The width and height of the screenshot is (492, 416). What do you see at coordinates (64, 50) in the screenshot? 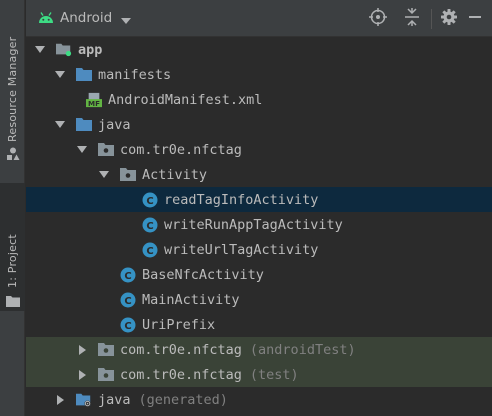
I see `module-folder-icon` at bounding box center [64, 50].